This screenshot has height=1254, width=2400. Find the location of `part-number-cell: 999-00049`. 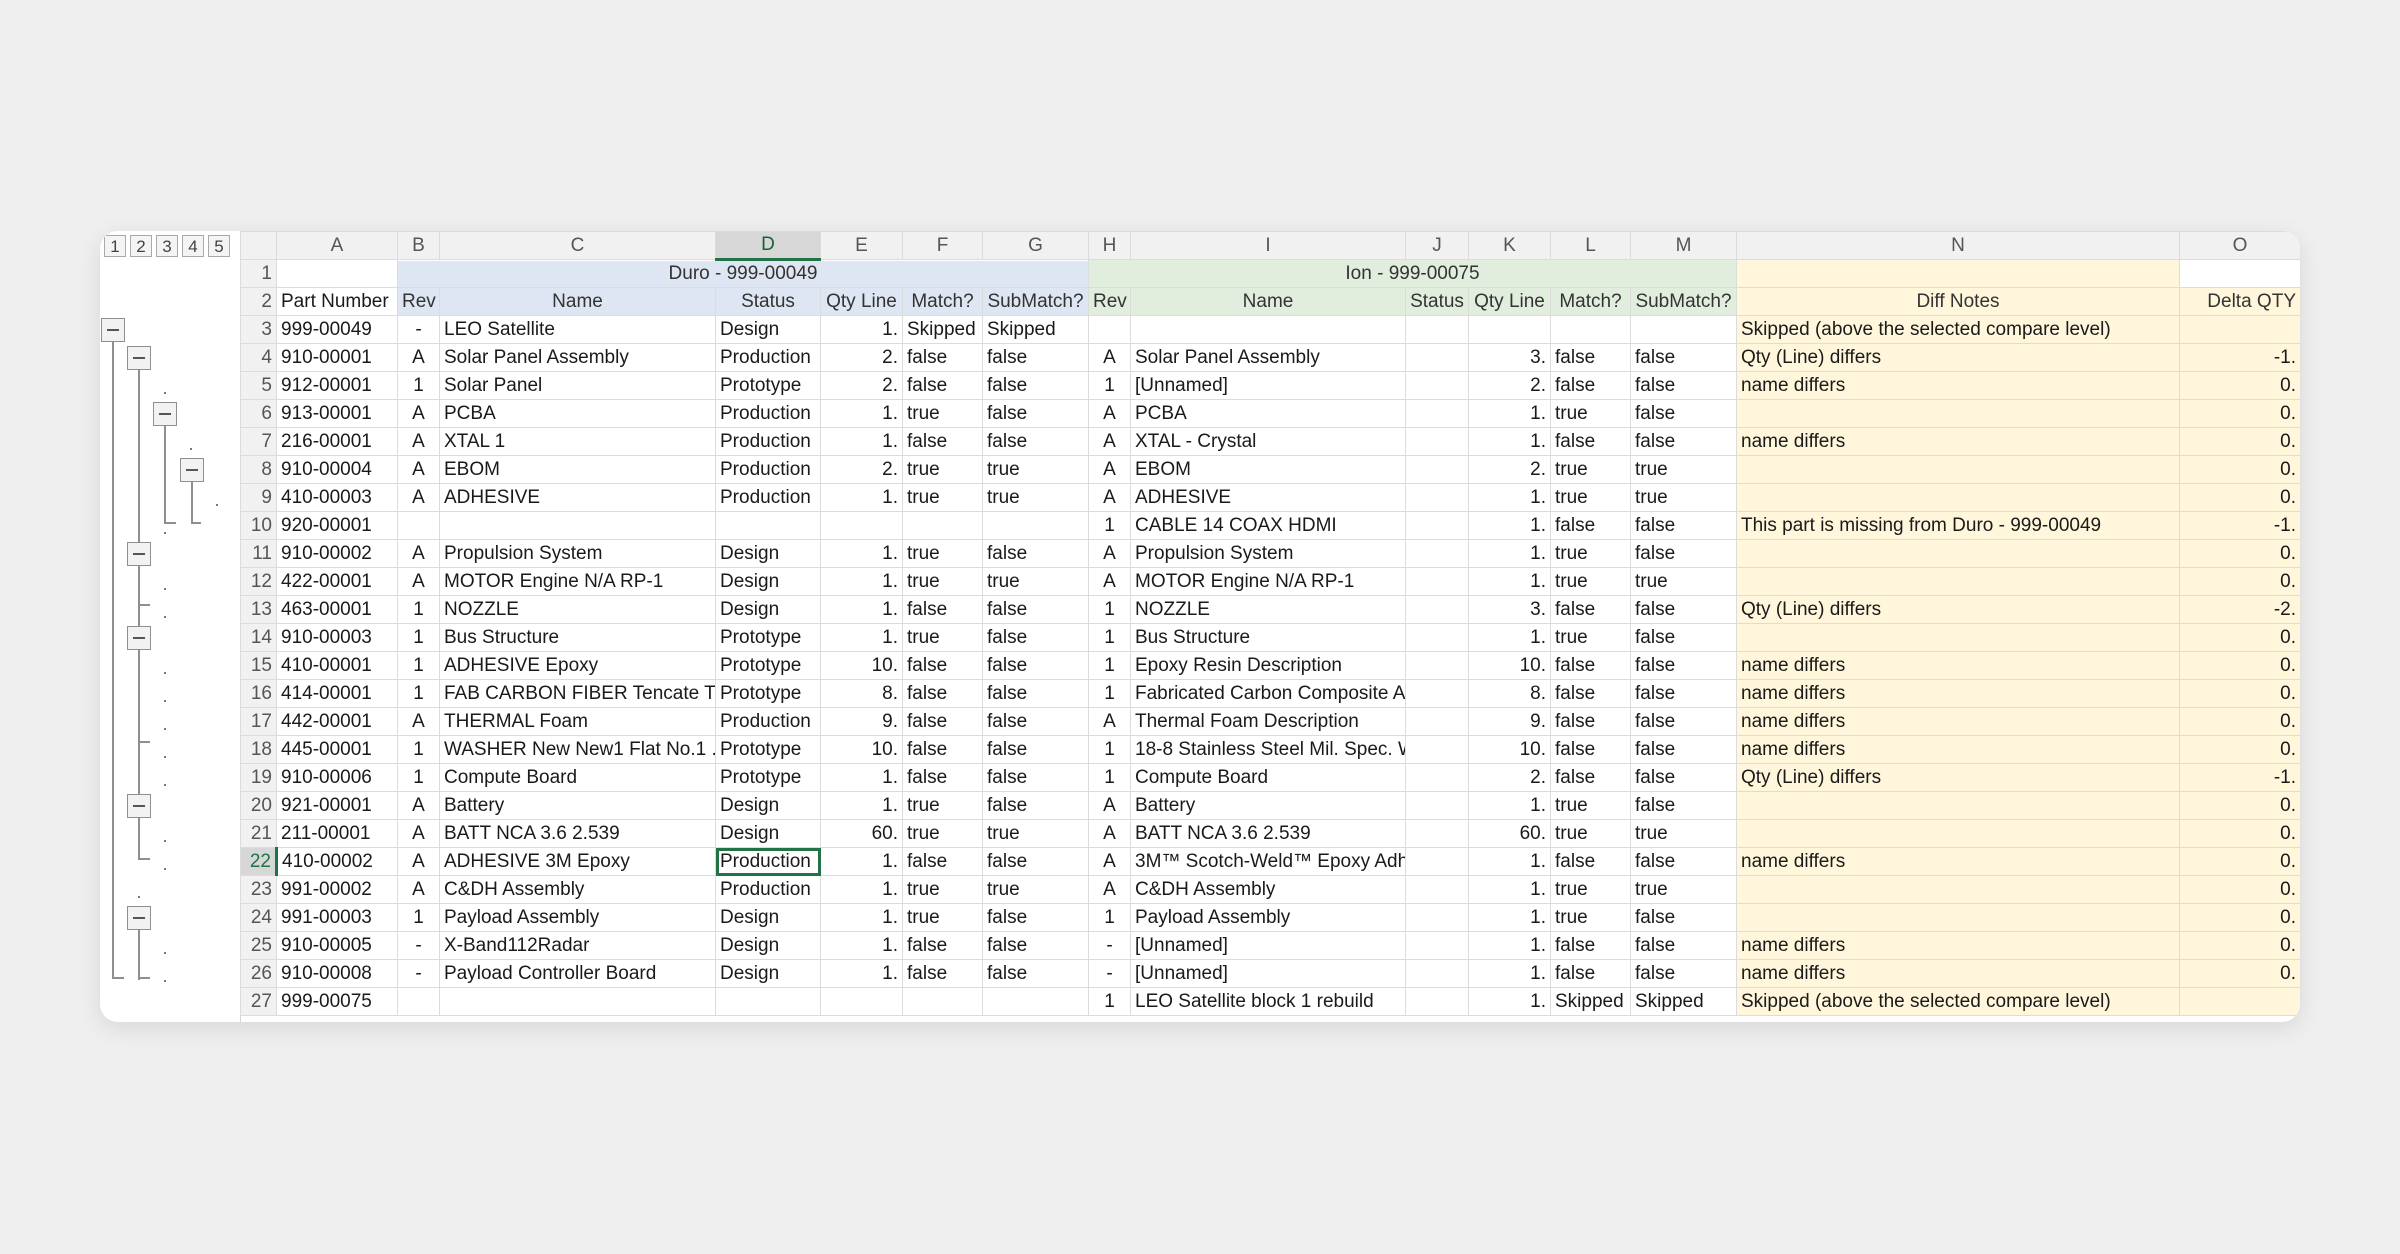

part-number-cell: 999-00049 is located at coordinates (337, 329).